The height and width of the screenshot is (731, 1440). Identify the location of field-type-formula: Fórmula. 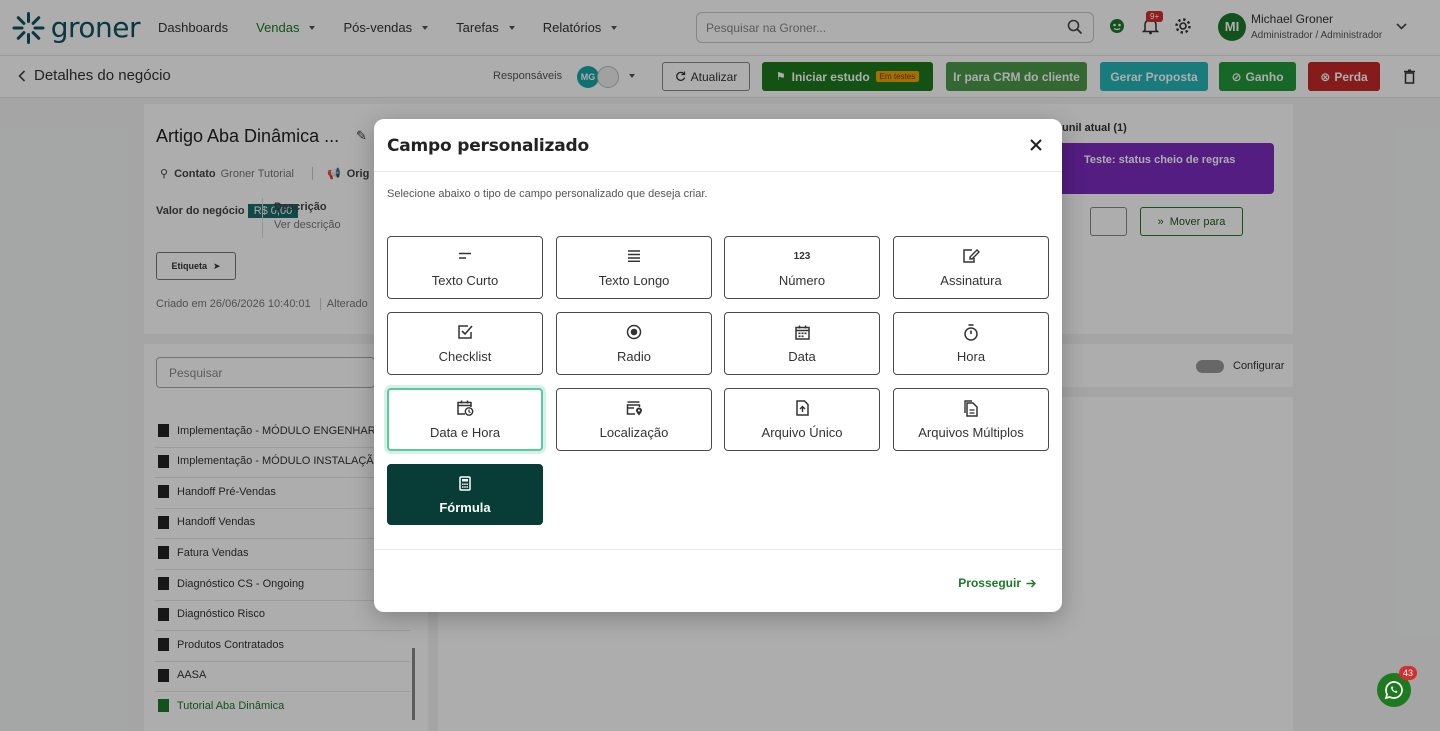
(465, 494).